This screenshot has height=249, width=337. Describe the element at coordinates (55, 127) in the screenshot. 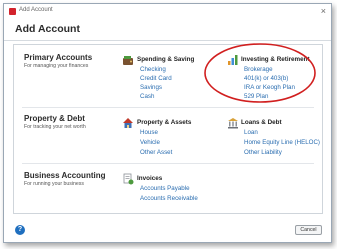

I see `section-subtitle-property: For tracking your net worth` at that location.